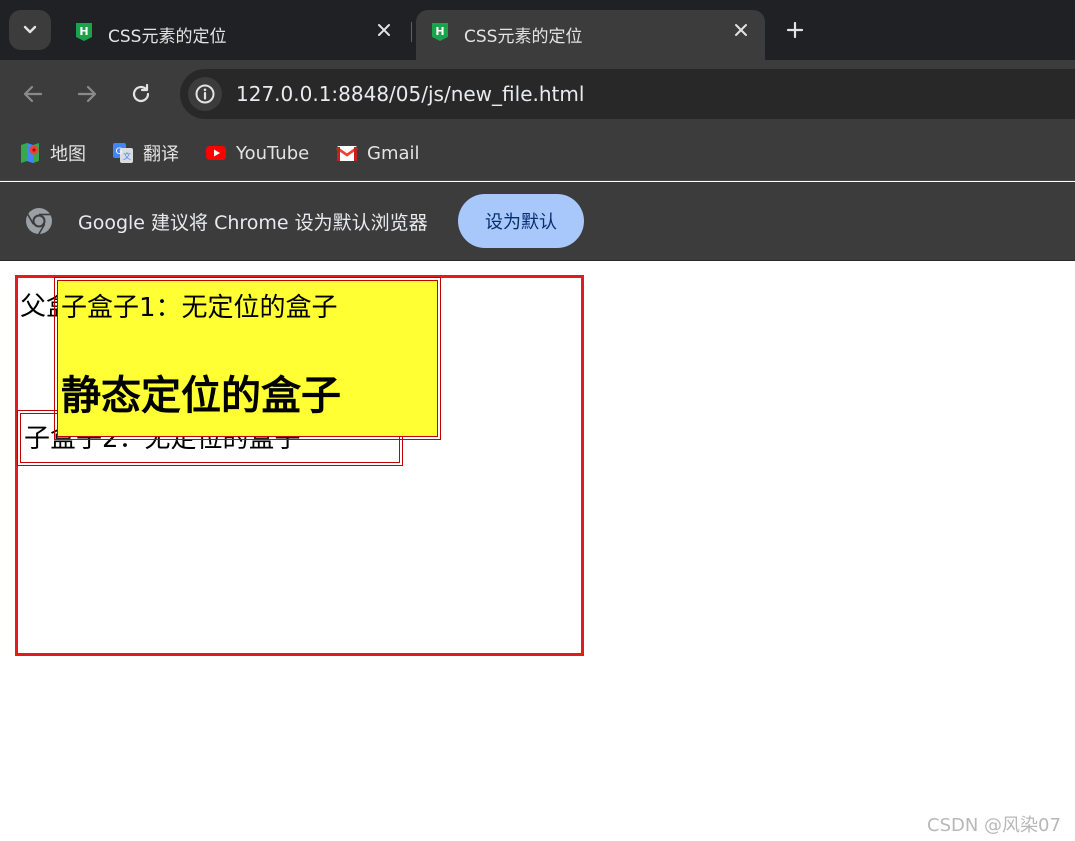 Image resolution: width=1075 pixels, height=841 pixels. Describe the element at coordinates (994, 825) in the screenshot. I see `watermark: CSDN @风染07` at that location.